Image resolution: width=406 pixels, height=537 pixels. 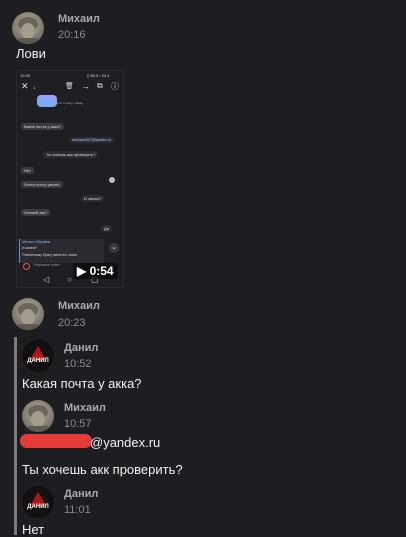 I want to click on redacted-email, so click(x=56, y=441).